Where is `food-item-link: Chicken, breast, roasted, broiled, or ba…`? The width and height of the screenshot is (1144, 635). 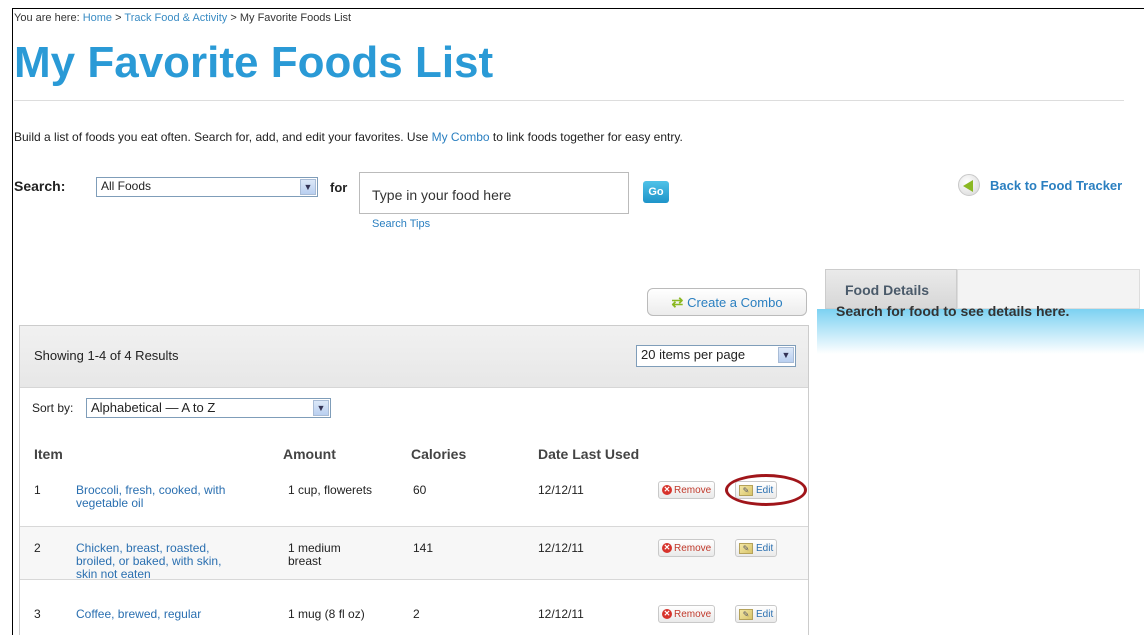 food-item-link: Chicken, breast, roasted, broiled, or ba… is located at coordinates (176, 561).